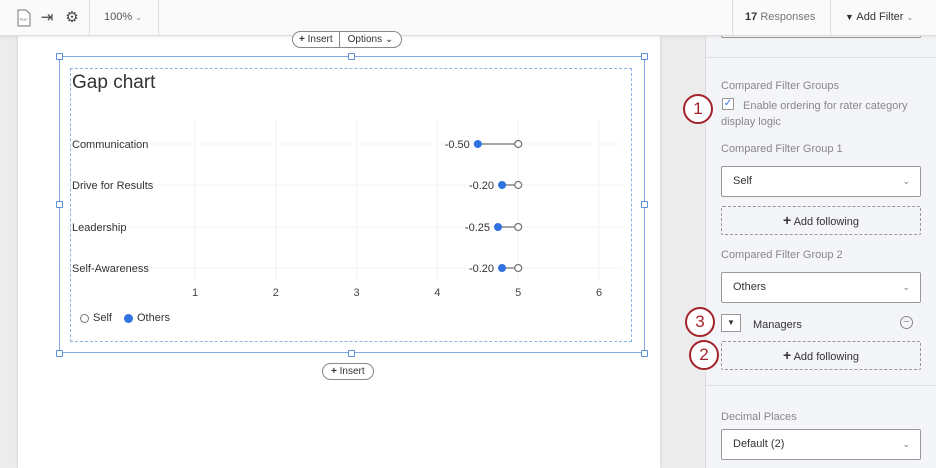 The image size is (936, 468). I want to click on filter-icon: ▼, so click(849, 17).